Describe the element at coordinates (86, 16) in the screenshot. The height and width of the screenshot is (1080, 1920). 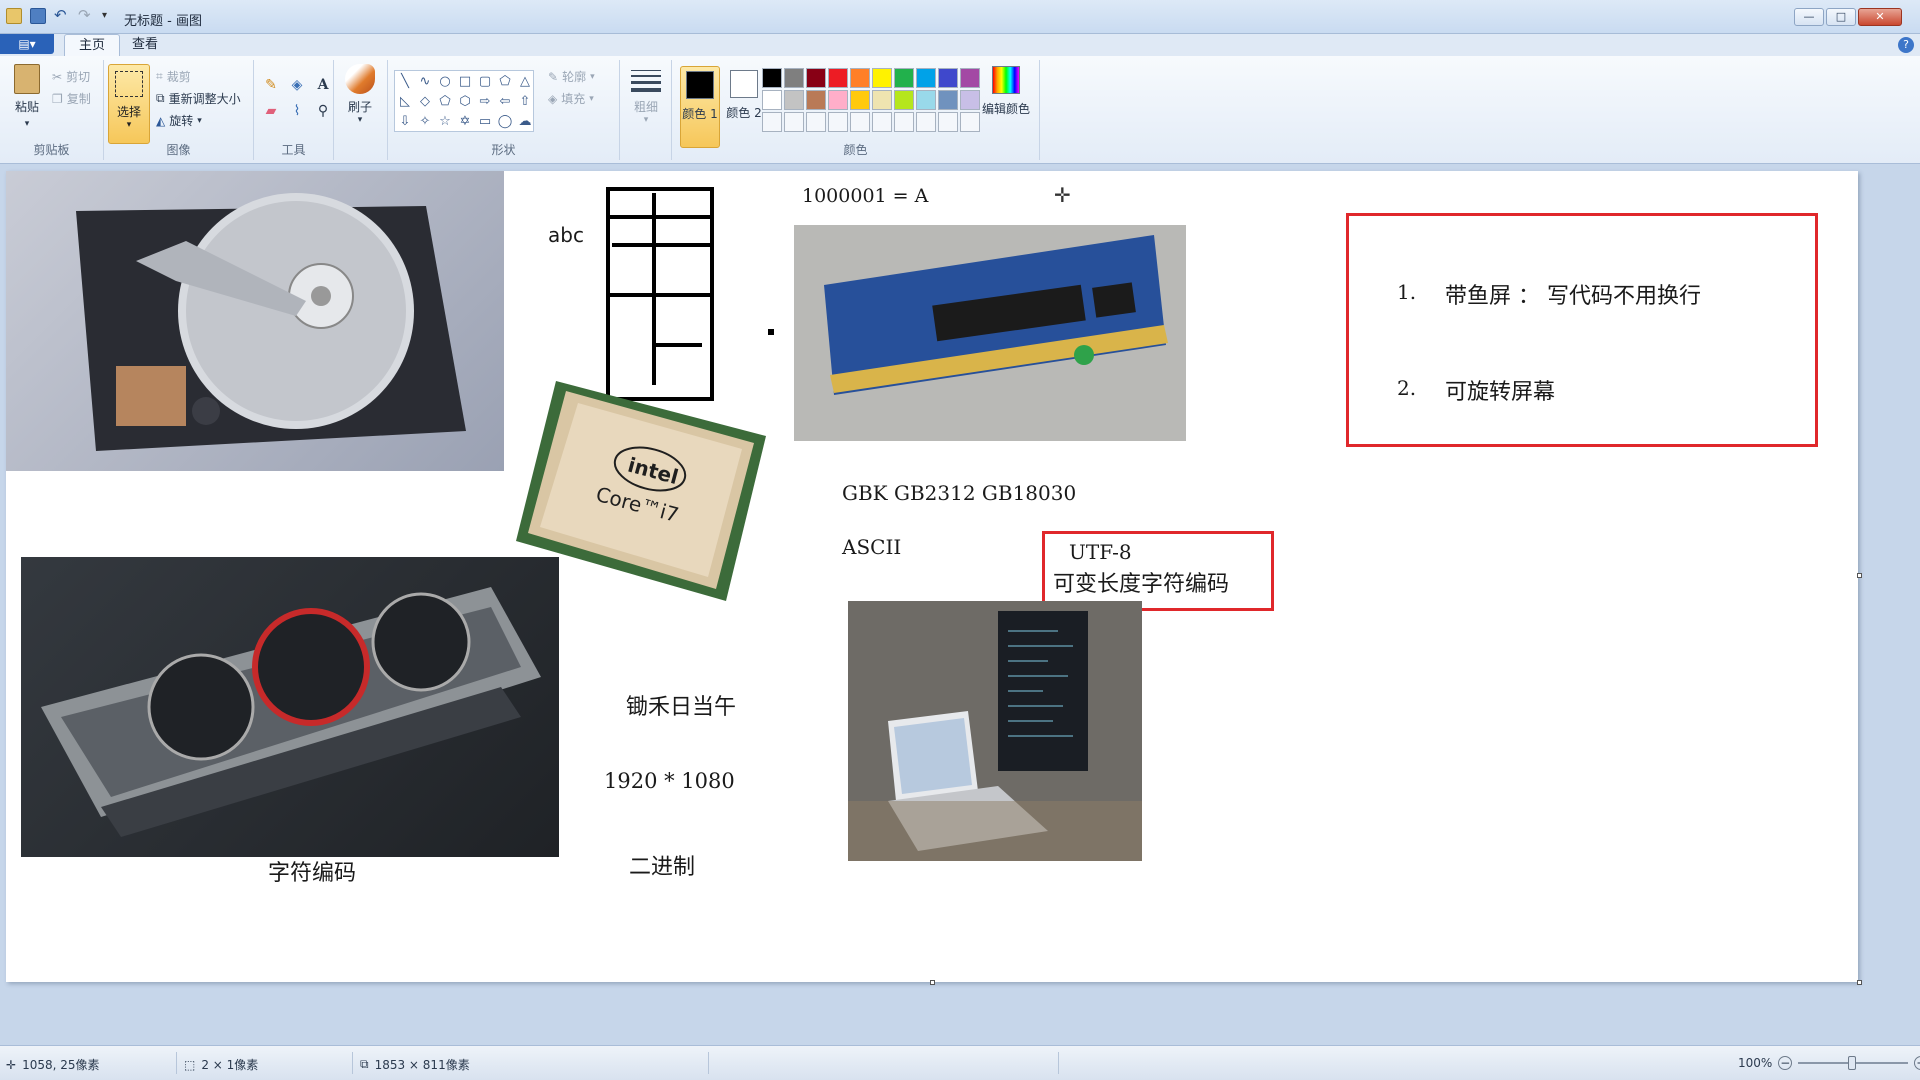
I see `redo-icon: ↷` at that location.